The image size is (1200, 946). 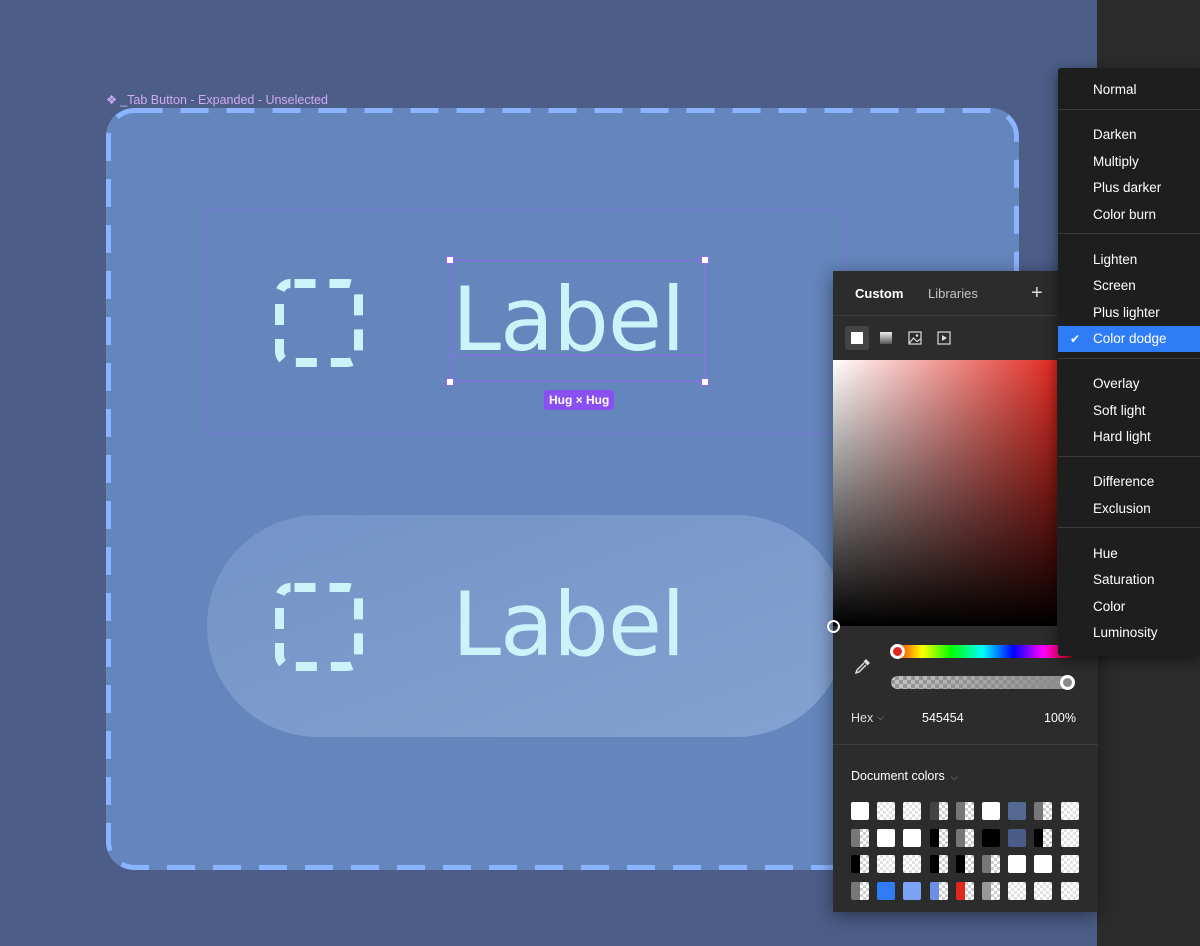 I want to click on blend-mode-lighten: Lighten, so click(x=1129, y=260).